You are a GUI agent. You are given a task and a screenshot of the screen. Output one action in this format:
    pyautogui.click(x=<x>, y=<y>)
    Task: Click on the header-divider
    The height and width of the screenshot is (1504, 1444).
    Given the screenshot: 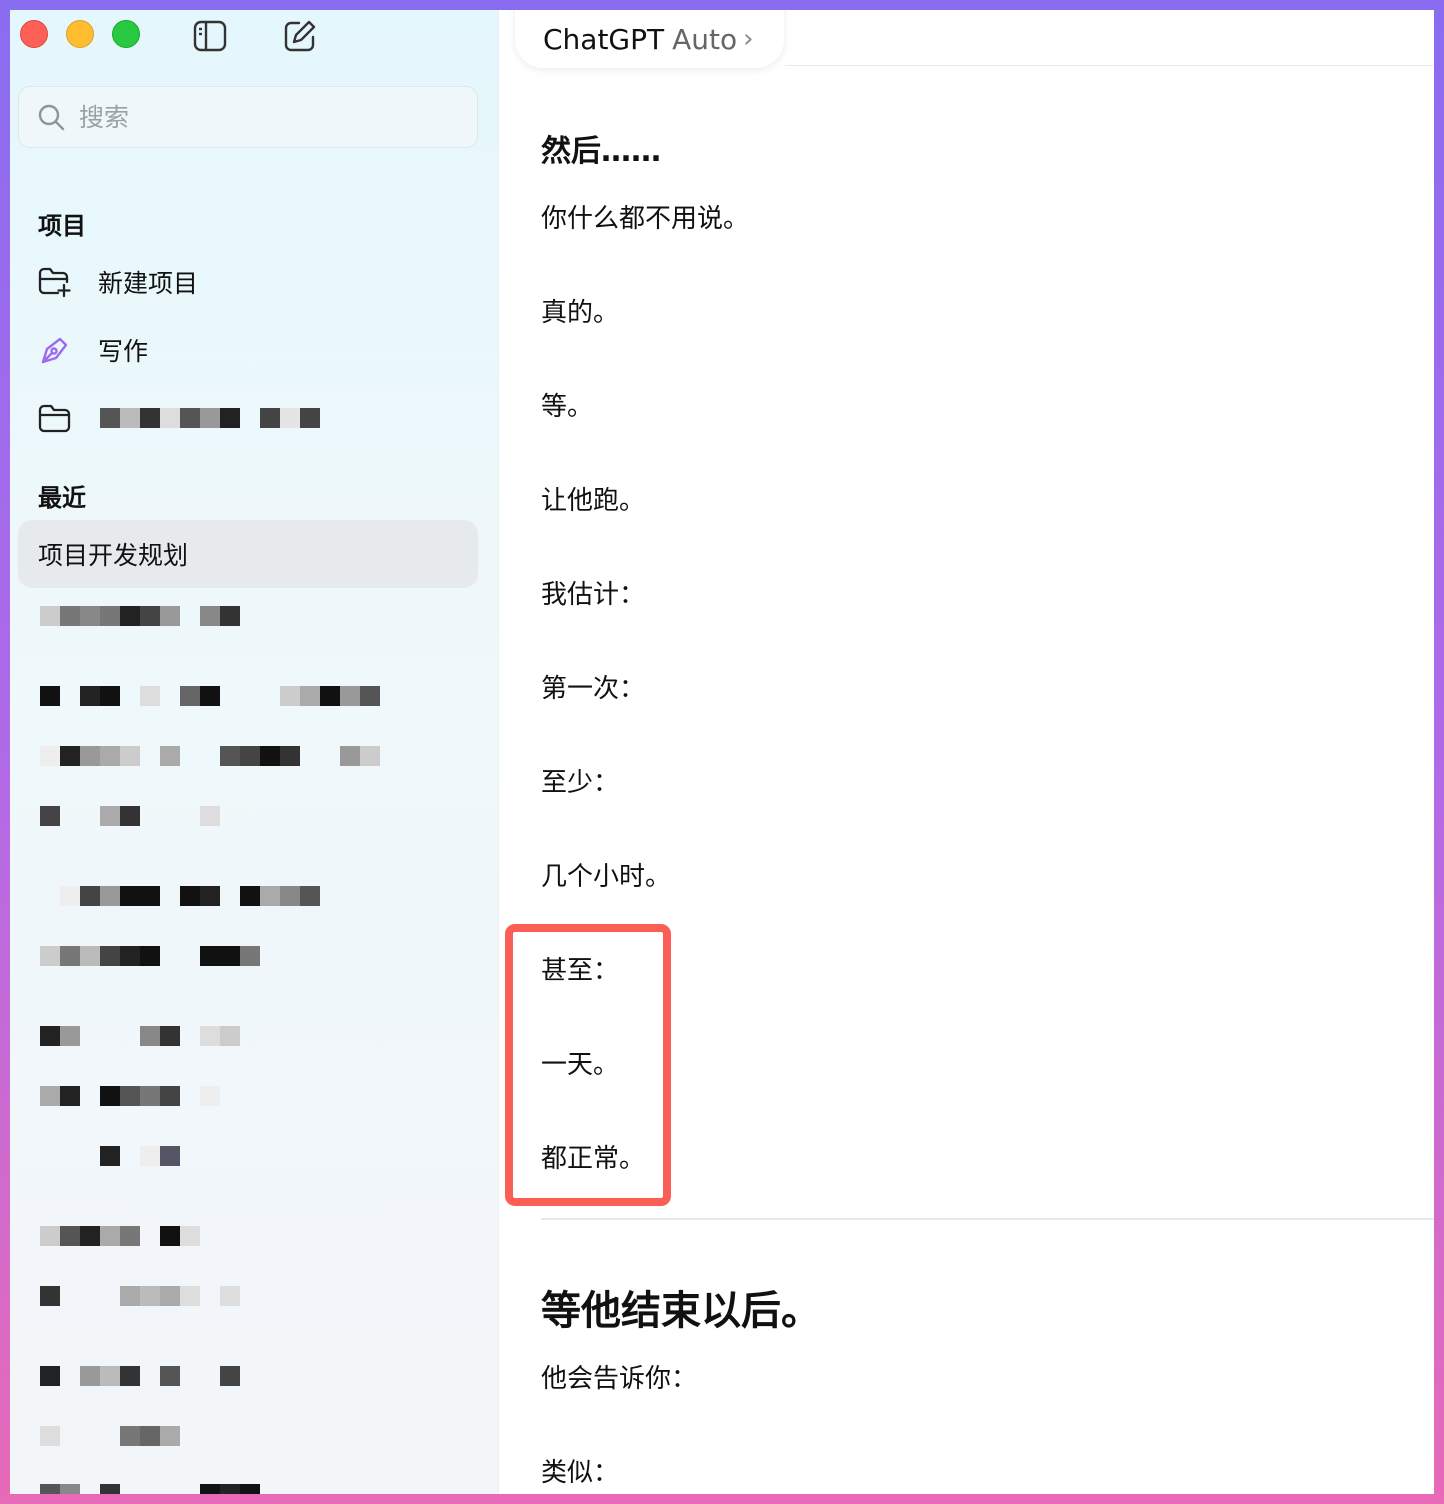 What is the action you would take?
    pyautogui.click(x=1109, y=65)
    